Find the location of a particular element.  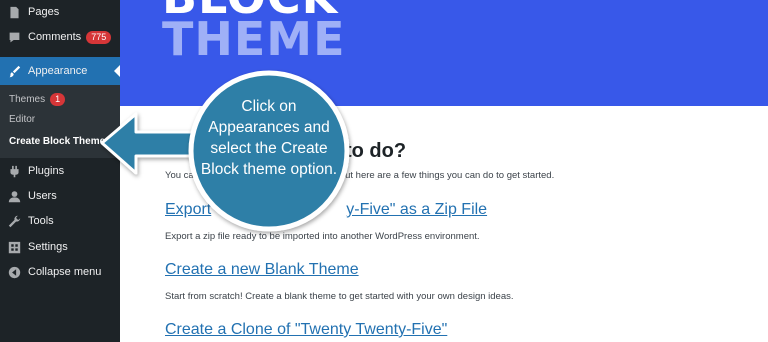

settings-icon is located at coordinates (14, 247).